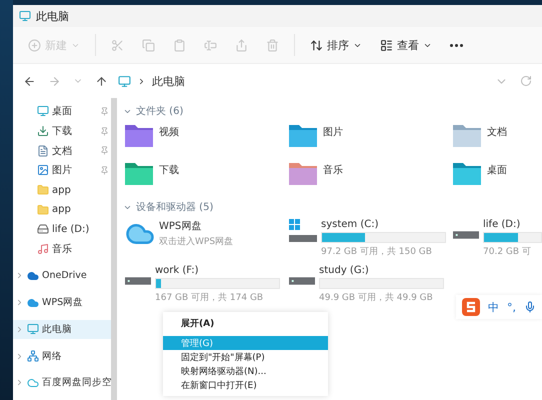  I want to click on image-icon, so click(43, 170).